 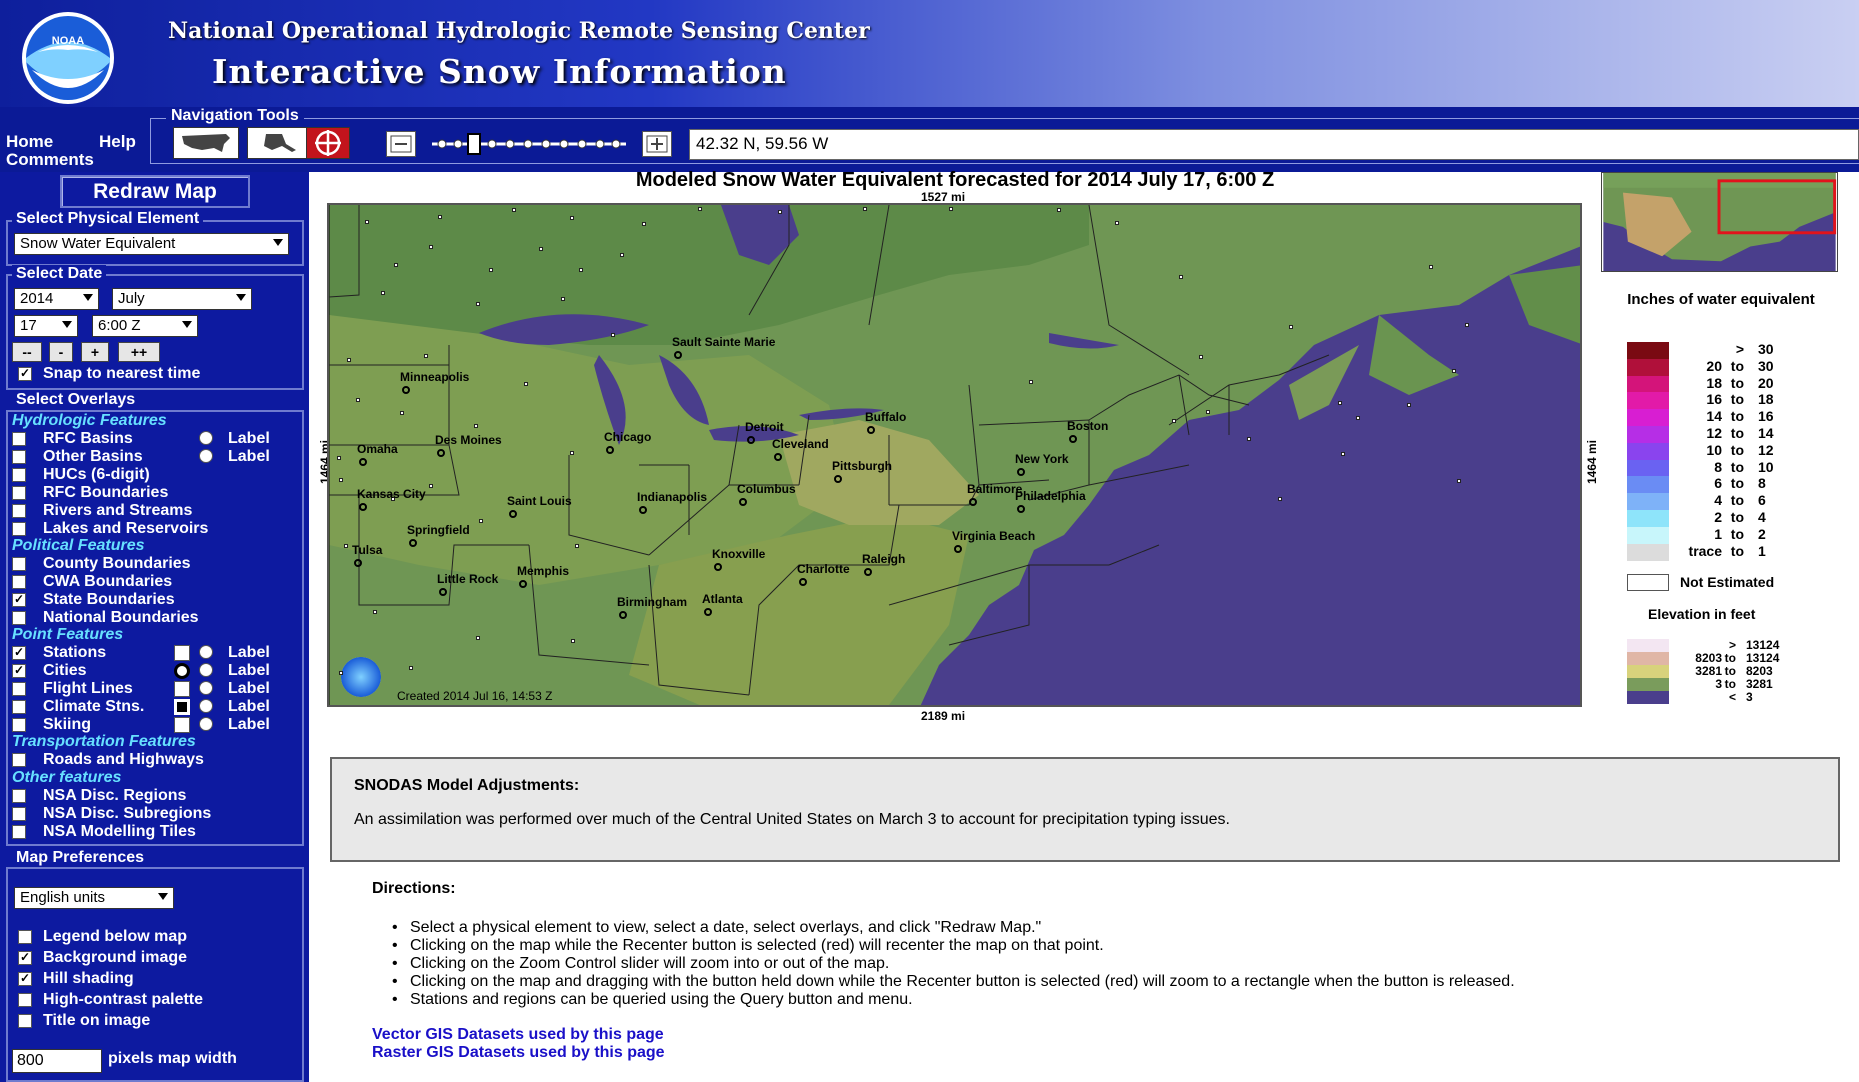 I want to click on map-width-input, so click(x=57, y=1061).